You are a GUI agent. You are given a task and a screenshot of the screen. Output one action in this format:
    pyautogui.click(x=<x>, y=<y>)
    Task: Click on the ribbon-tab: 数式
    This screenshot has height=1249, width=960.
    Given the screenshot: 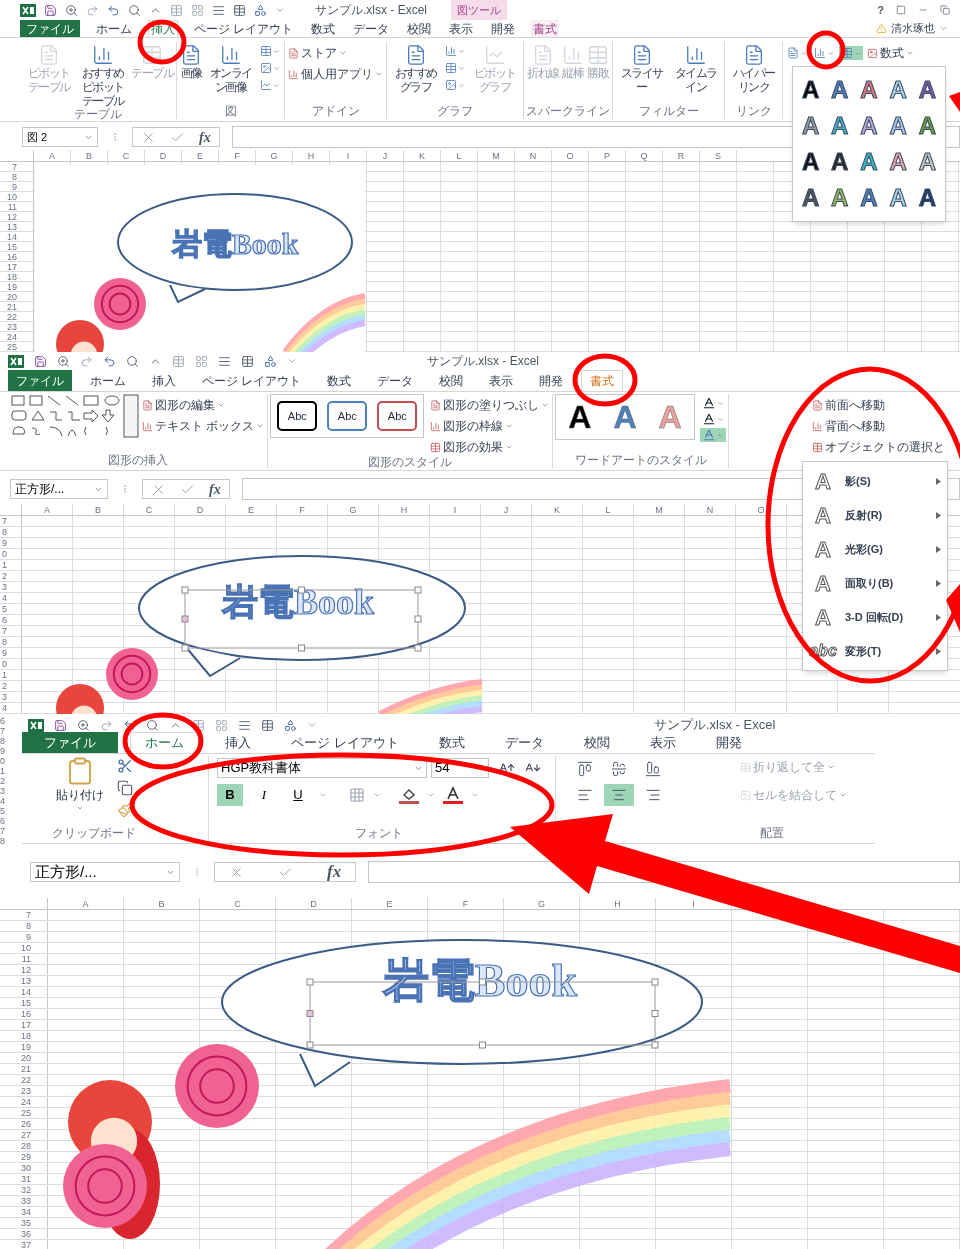 What is the action you would take?
    pyautogui.click(x=451, y=742)
    